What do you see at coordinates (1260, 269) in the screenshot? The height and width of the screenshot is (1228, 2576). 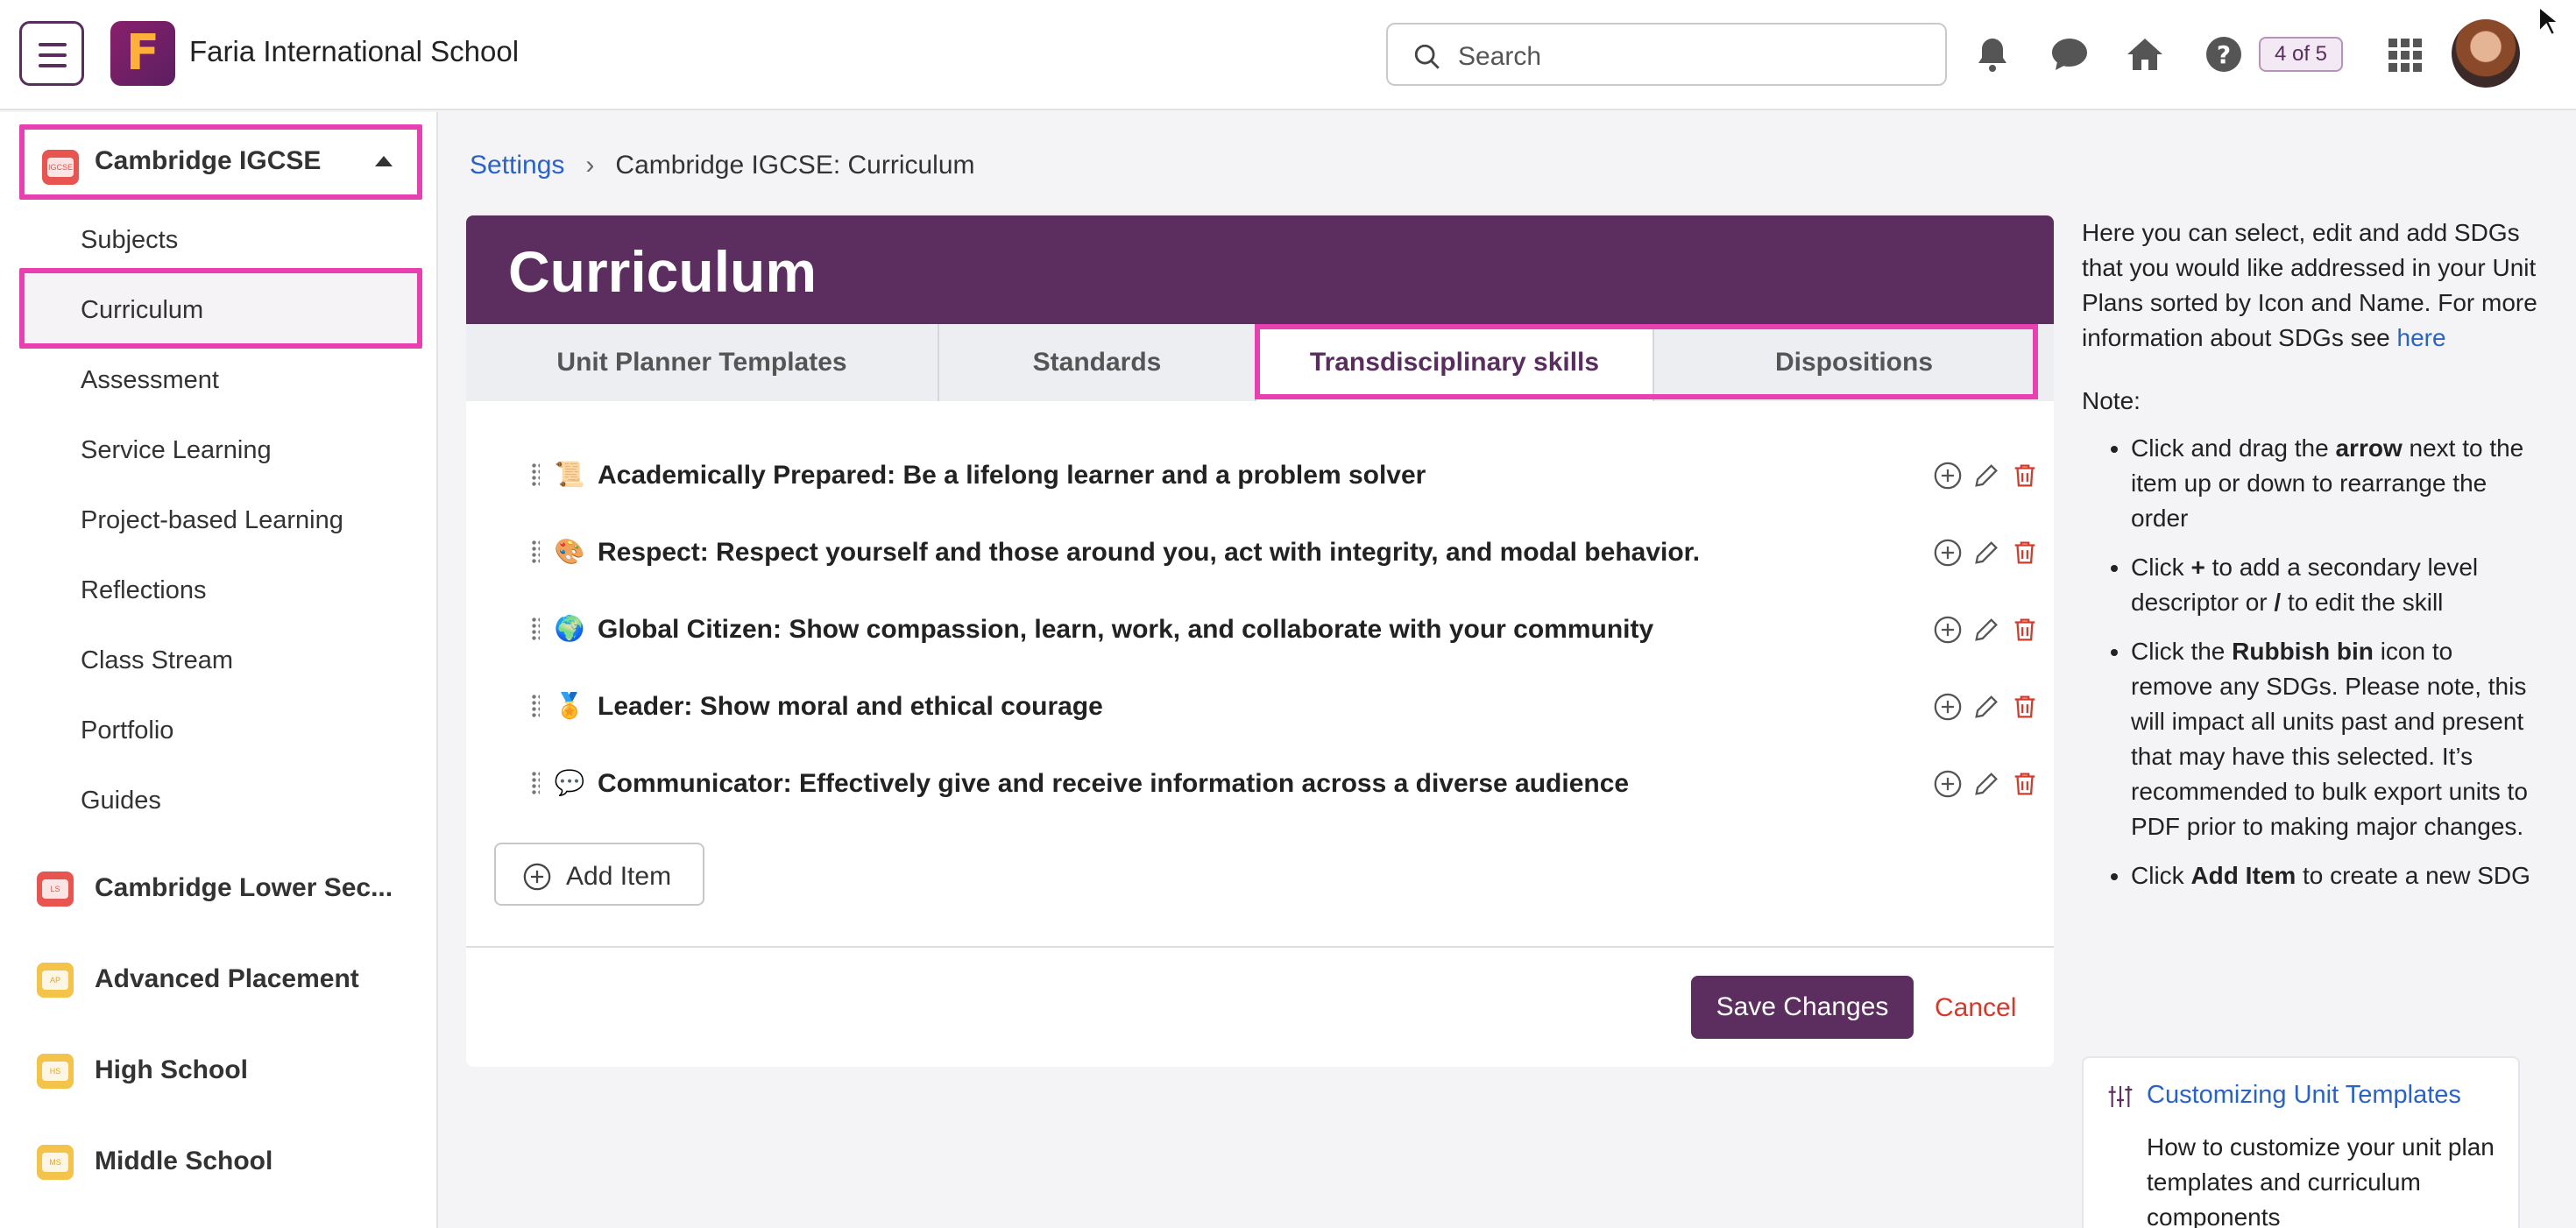 I see `card-header: Curriculum` at bounding box center [1260, 269].